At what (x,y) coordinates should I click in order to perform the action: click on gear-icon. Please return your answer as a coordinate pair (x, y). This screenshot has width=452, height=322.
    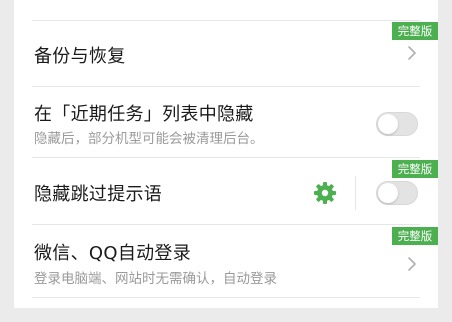
    Looking at the image, I should click on (325, 193).